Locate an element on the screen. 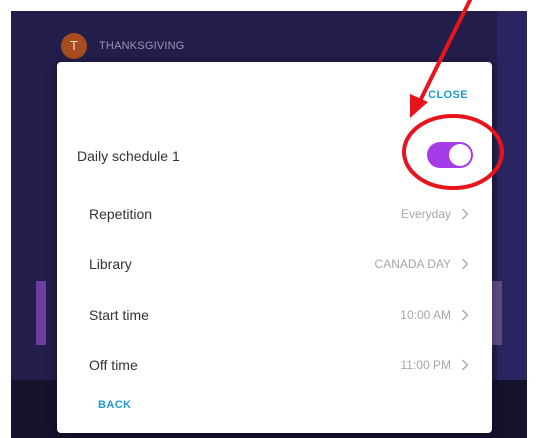 This screenshot has height=438, width=538. start-time-value: 10:00 AM is located at coordinates (425, 315).